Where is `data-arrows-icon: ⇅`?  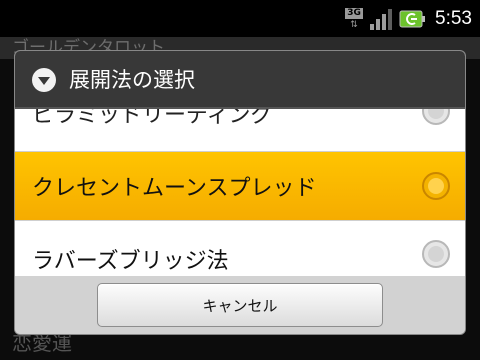
data-arrows-icon: ⇅ is located at coordinates (354, 25).